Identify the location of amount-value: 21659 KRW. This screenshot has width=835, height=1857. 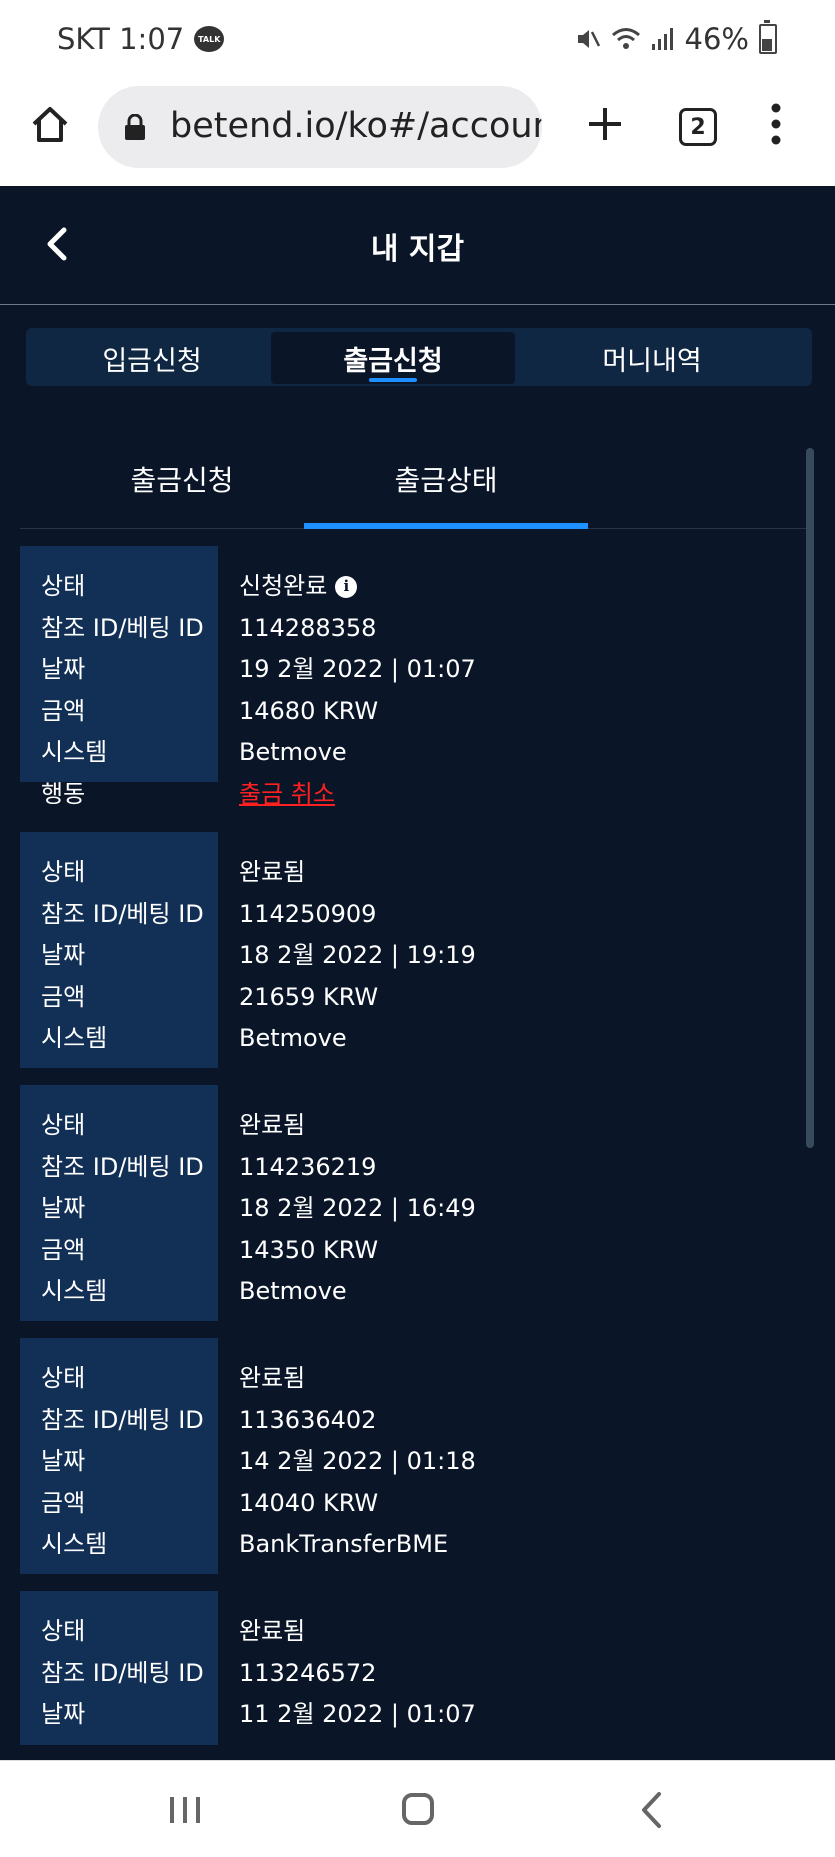
(309, 996).